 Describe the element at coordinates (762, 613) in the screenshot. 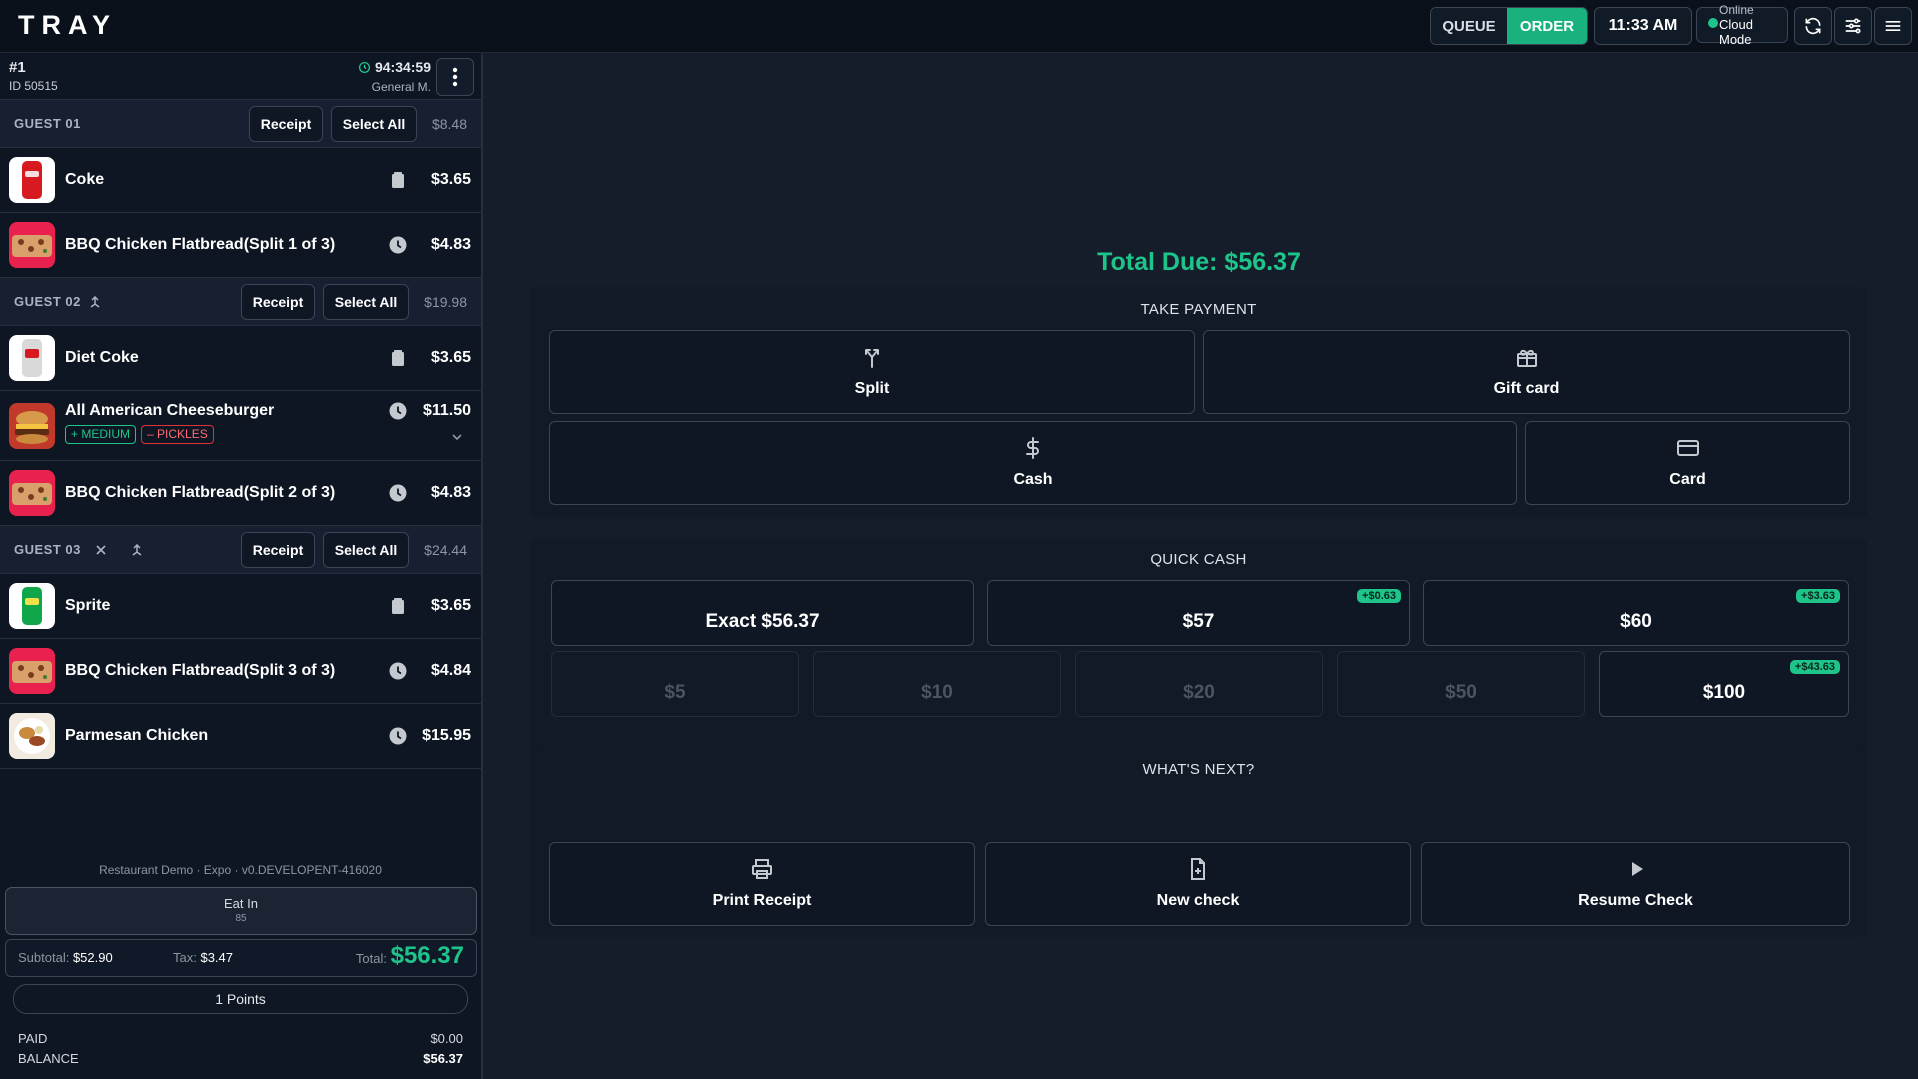

I see `exact-cash-button: Exact $56.37` at that location.